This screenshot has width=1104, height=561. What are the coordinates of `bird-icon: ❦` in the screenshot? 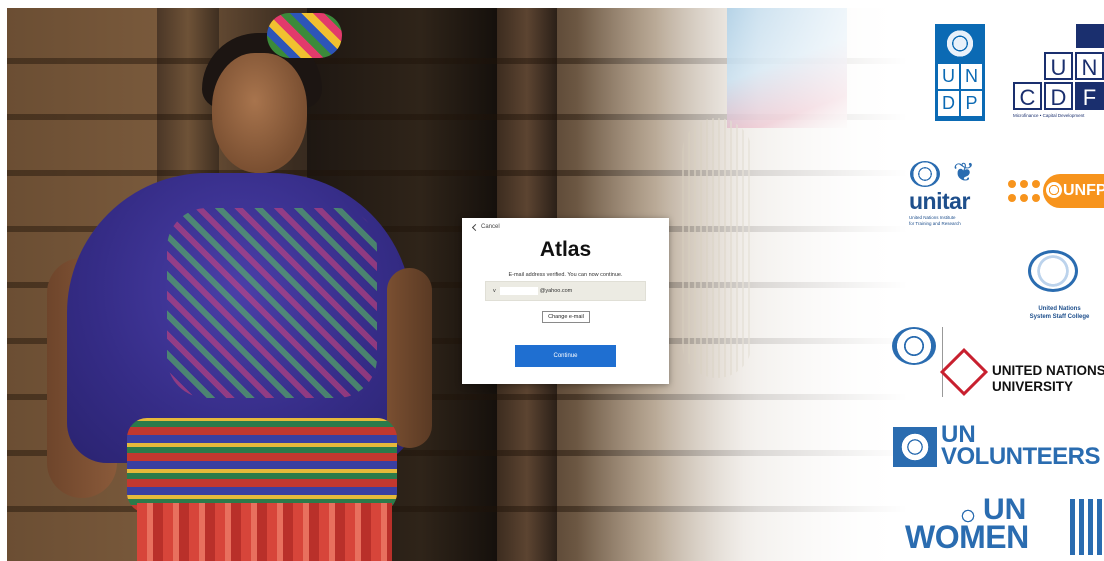 It's located at (964, 172).